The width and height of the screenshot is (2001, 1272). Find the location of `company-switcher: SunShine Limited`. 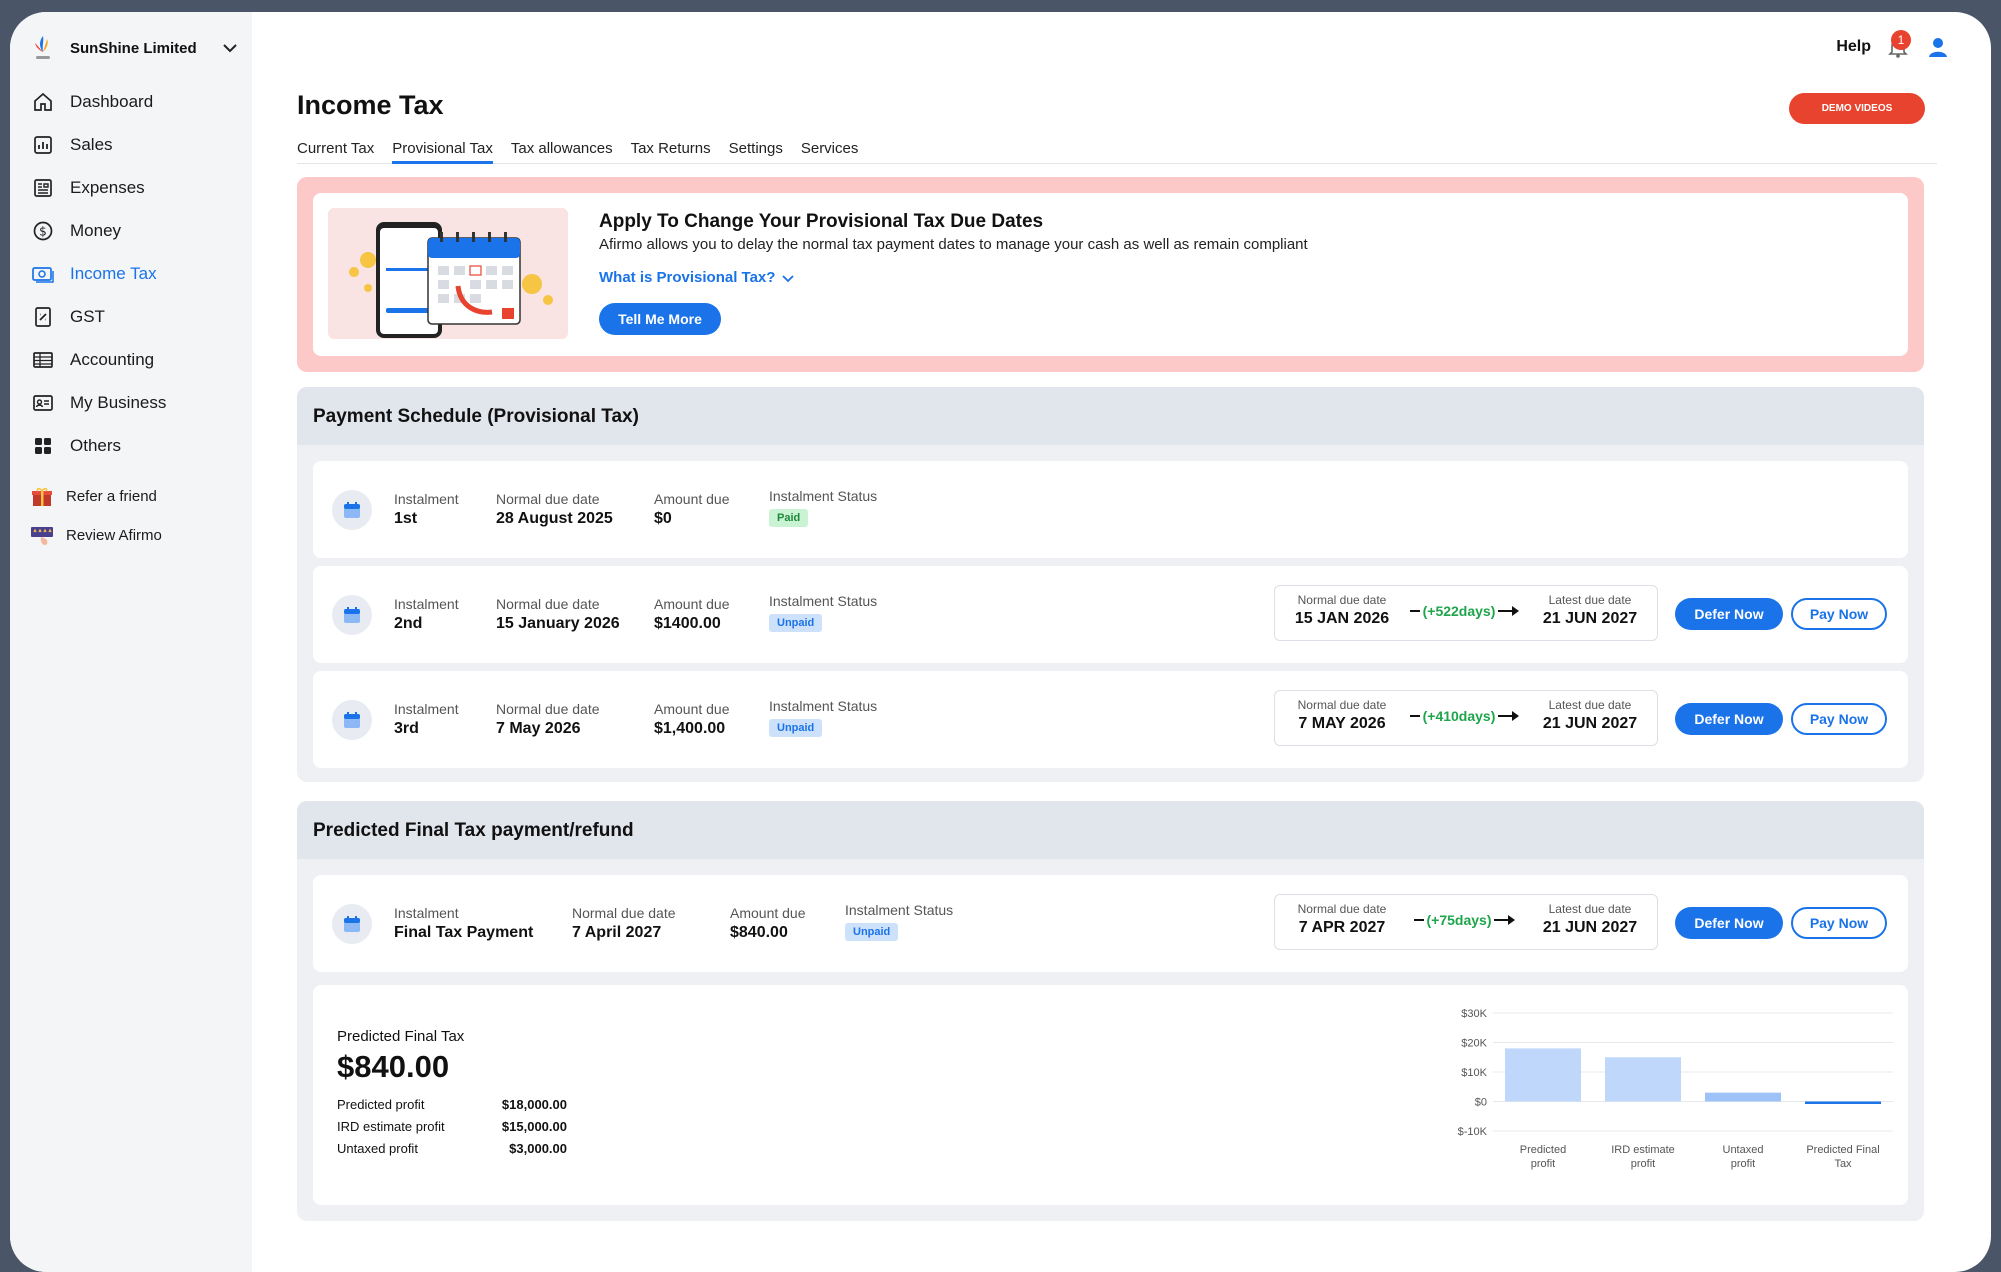

company-switcher: SunShine Limited is located at coordinates (135, 48).